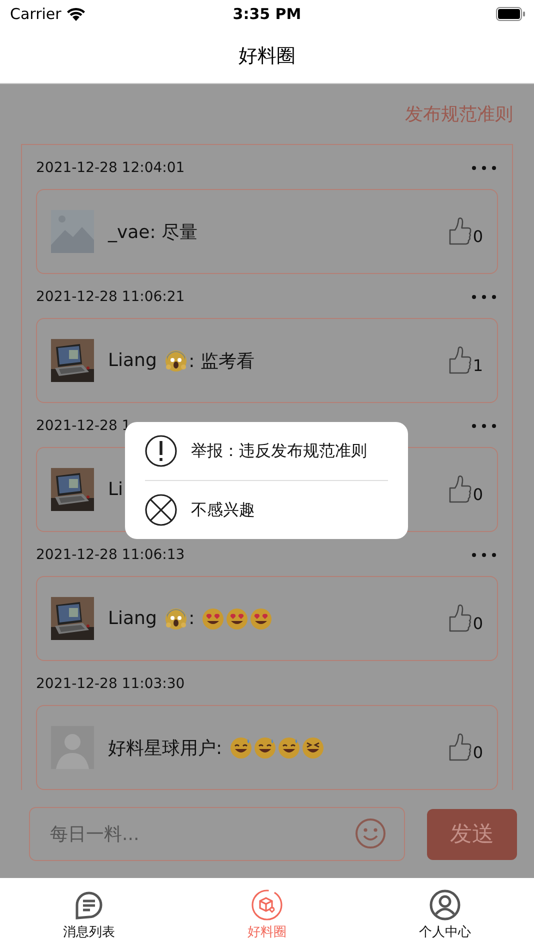 This screenshot has width=534, height=950. I want to click on wifi-icon, so click(76, 14).